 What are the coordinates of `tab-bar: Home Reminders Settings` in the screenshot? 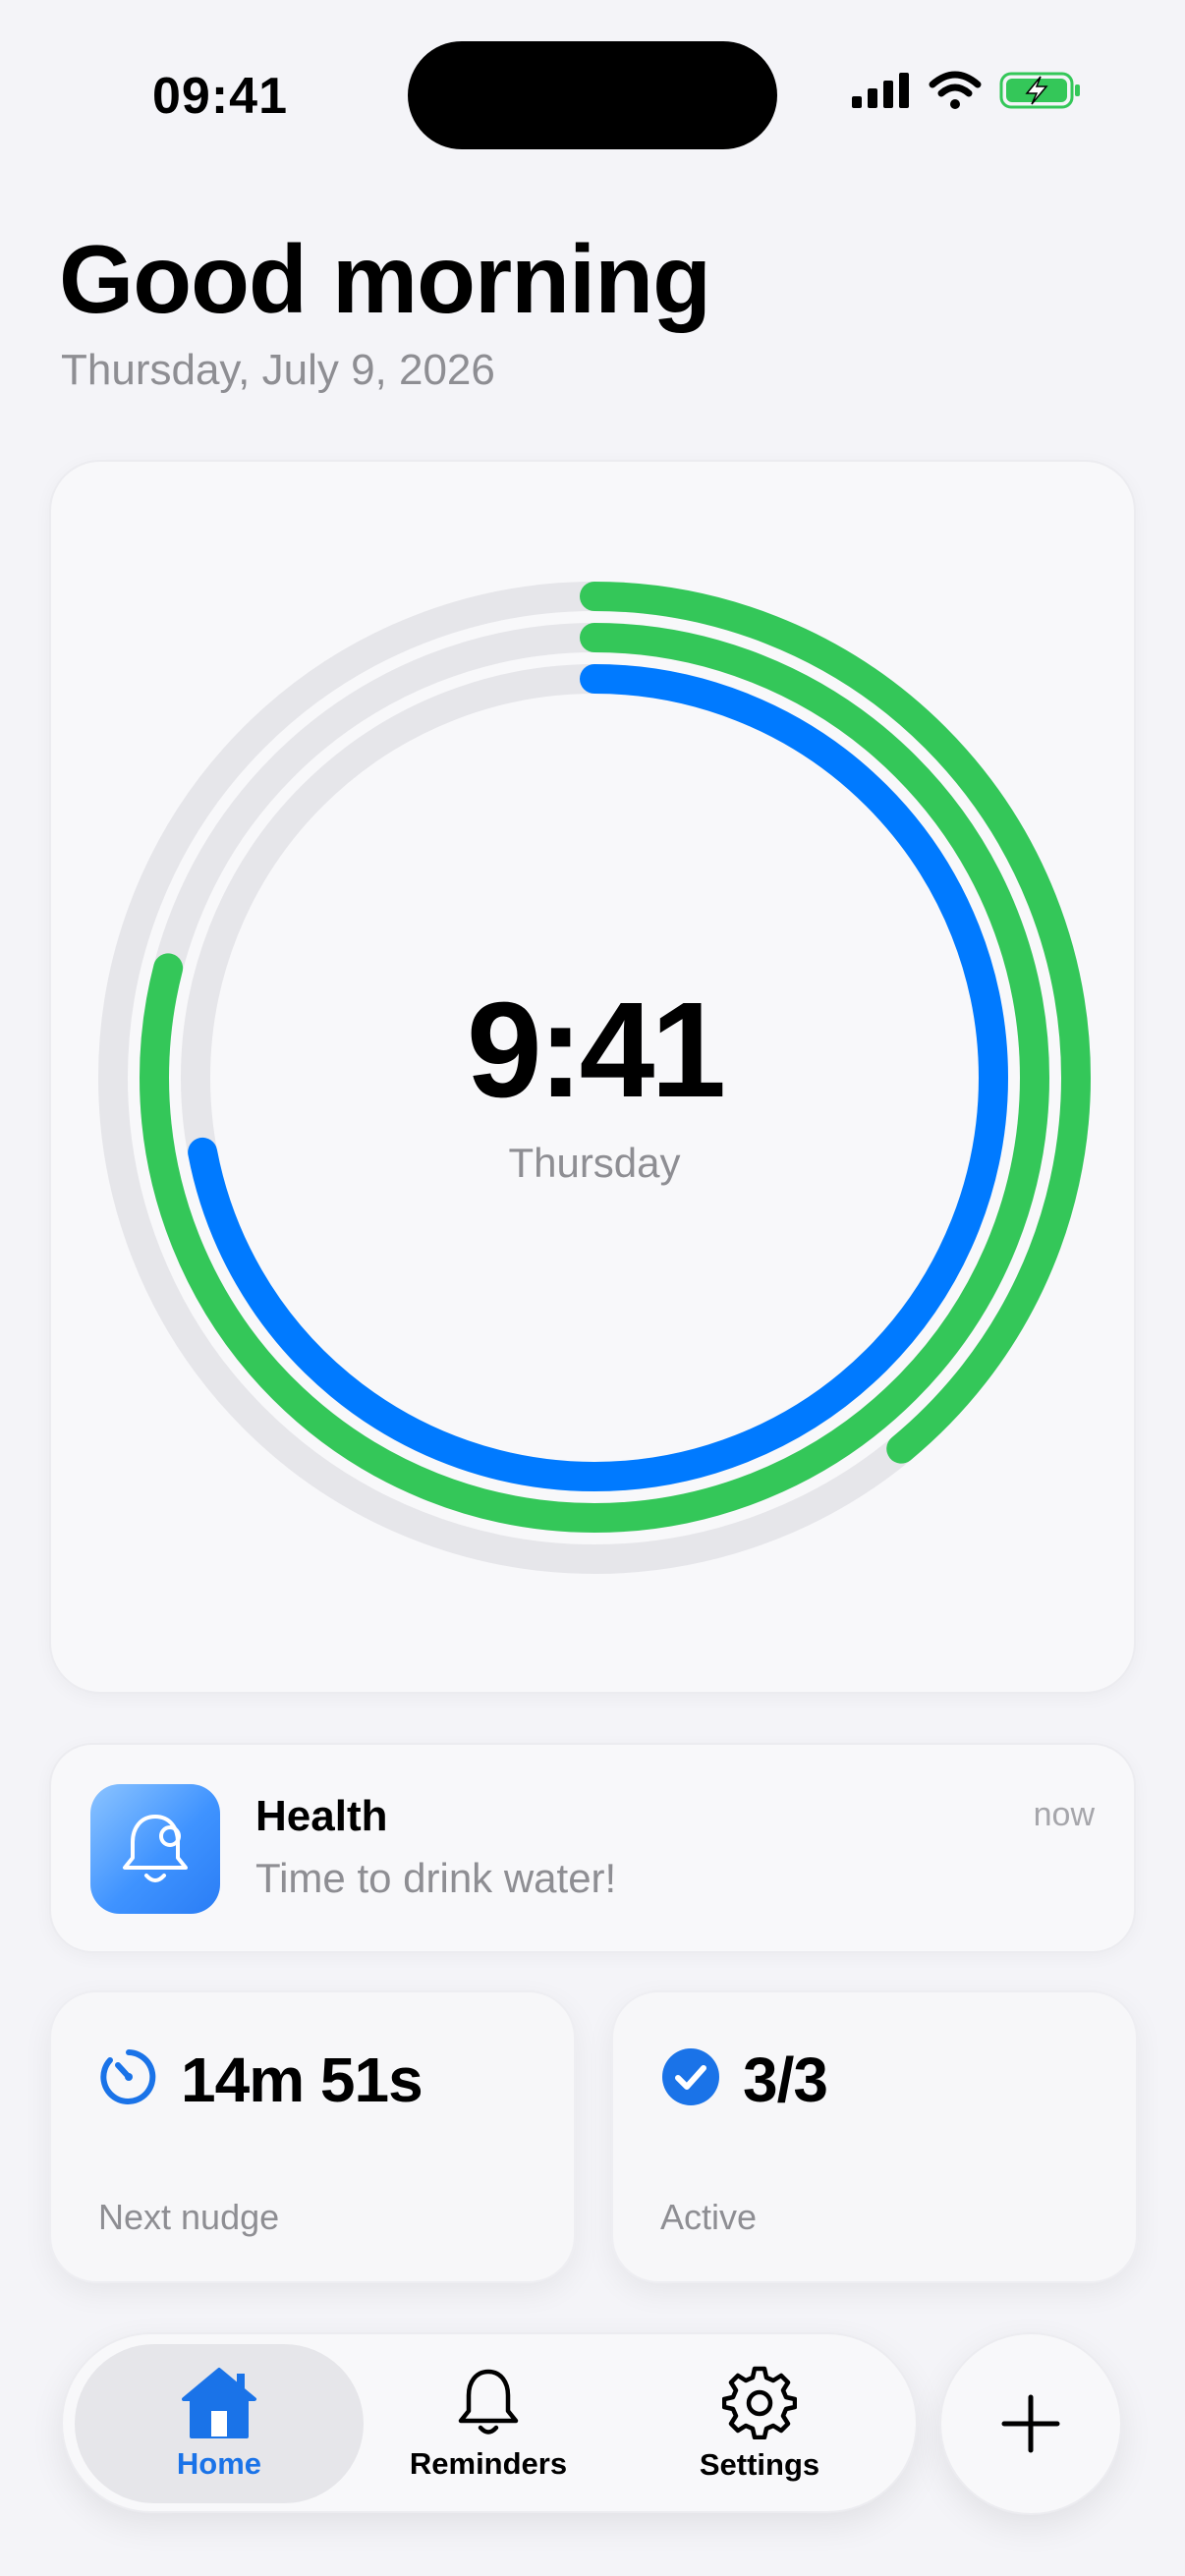 It's located at (490, 2422).